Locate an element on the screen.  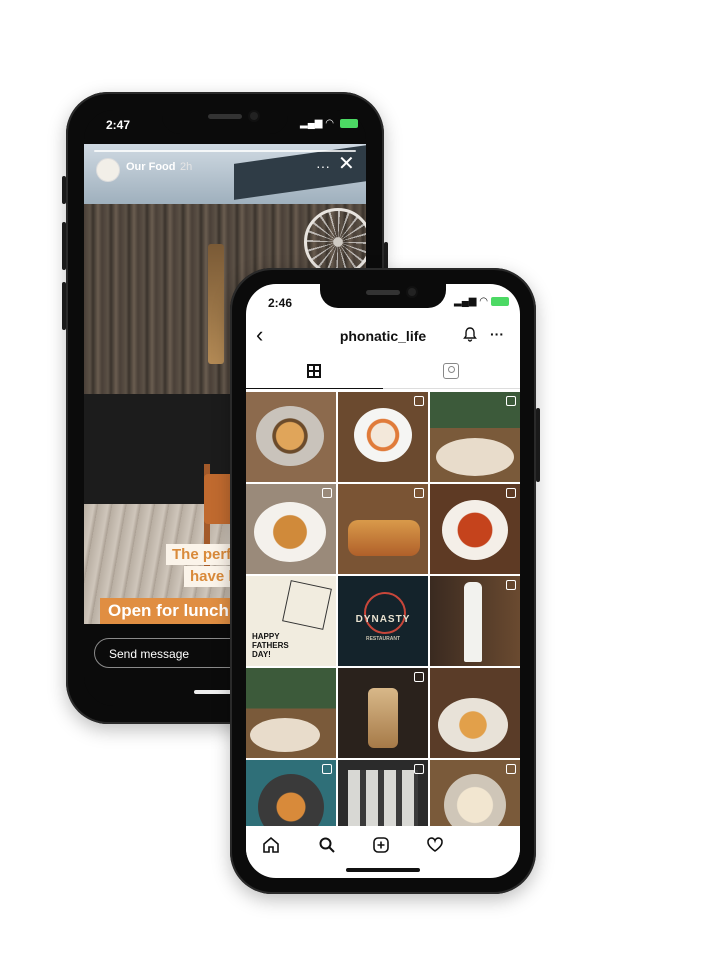
tab-tagged is located at coordinates (451, 374).